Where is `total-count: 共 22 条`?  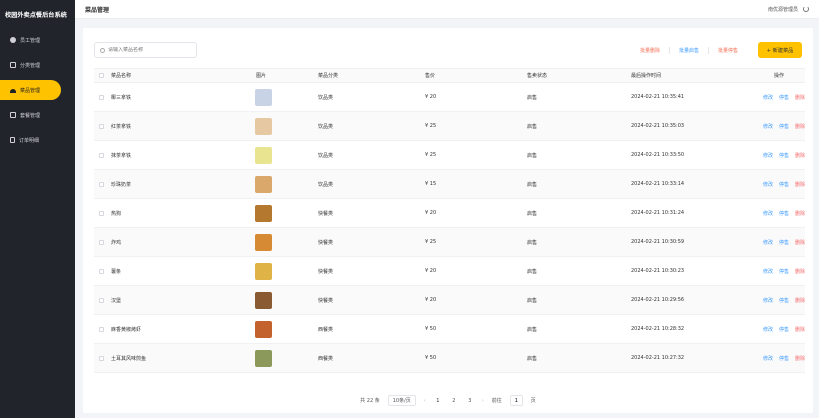
total-count: 共 22 条 is located at coordinates (370, 401).